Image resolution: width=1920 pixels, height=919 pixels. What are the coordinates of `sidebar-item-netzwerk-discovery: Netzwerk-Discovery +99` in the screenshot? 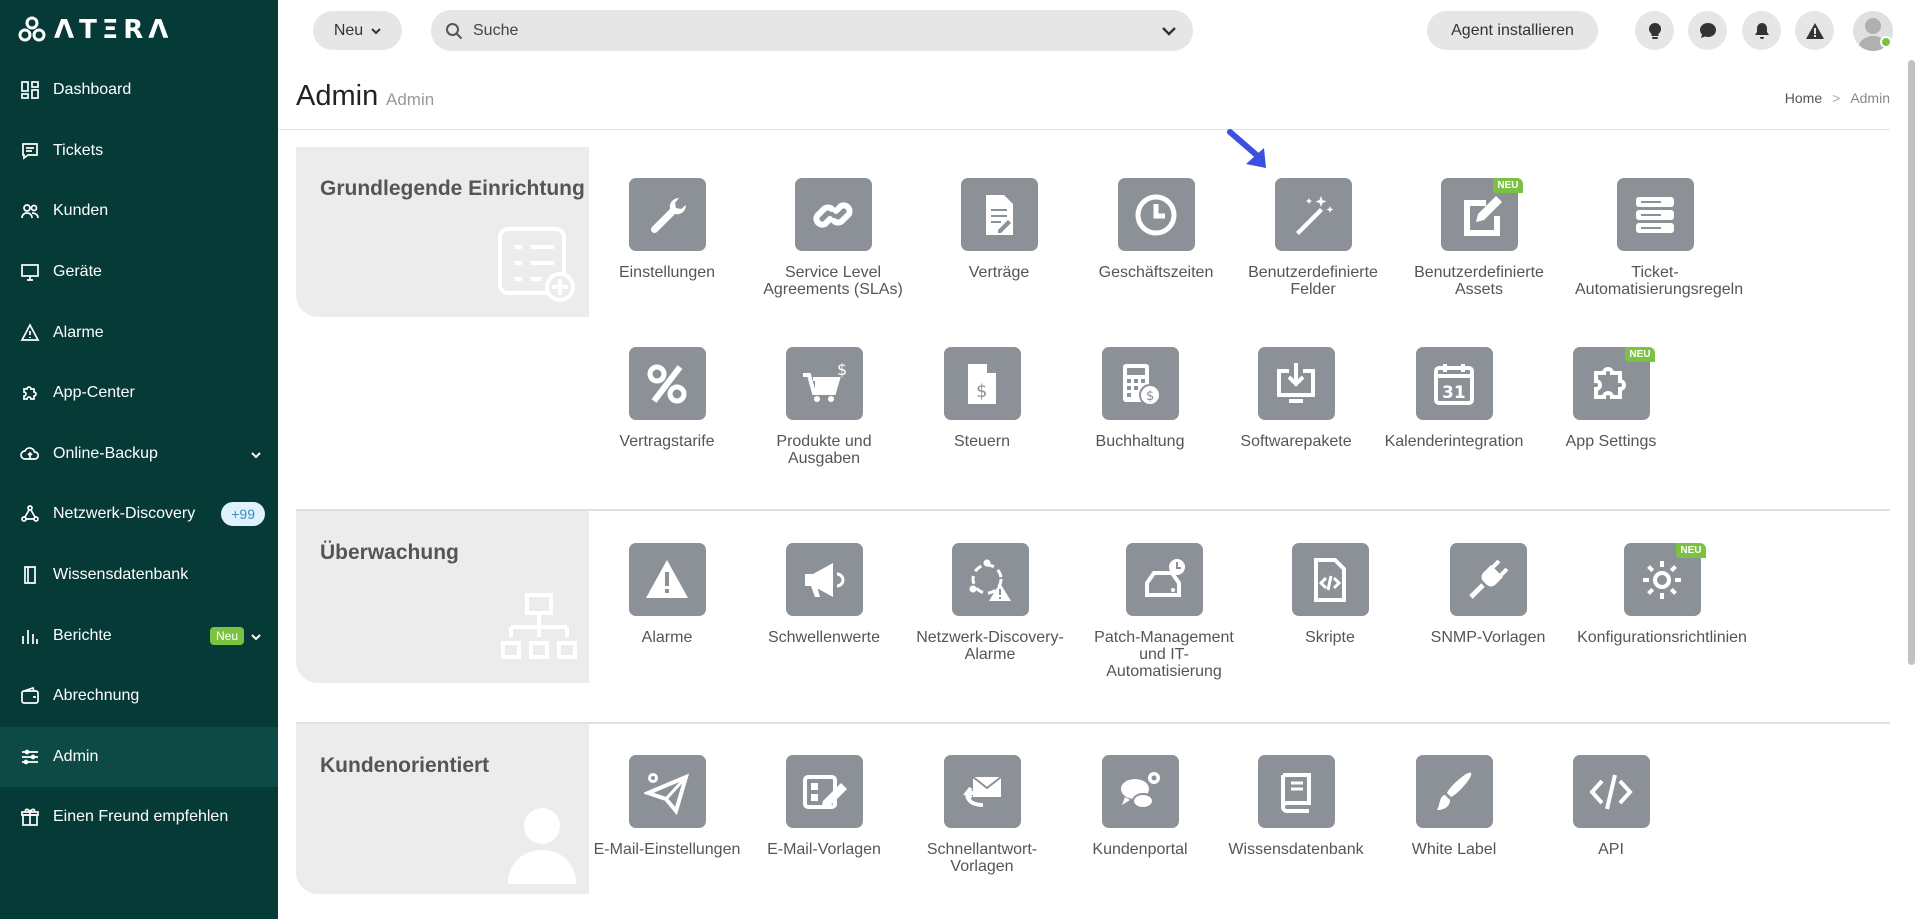 It's located at (139, 514).